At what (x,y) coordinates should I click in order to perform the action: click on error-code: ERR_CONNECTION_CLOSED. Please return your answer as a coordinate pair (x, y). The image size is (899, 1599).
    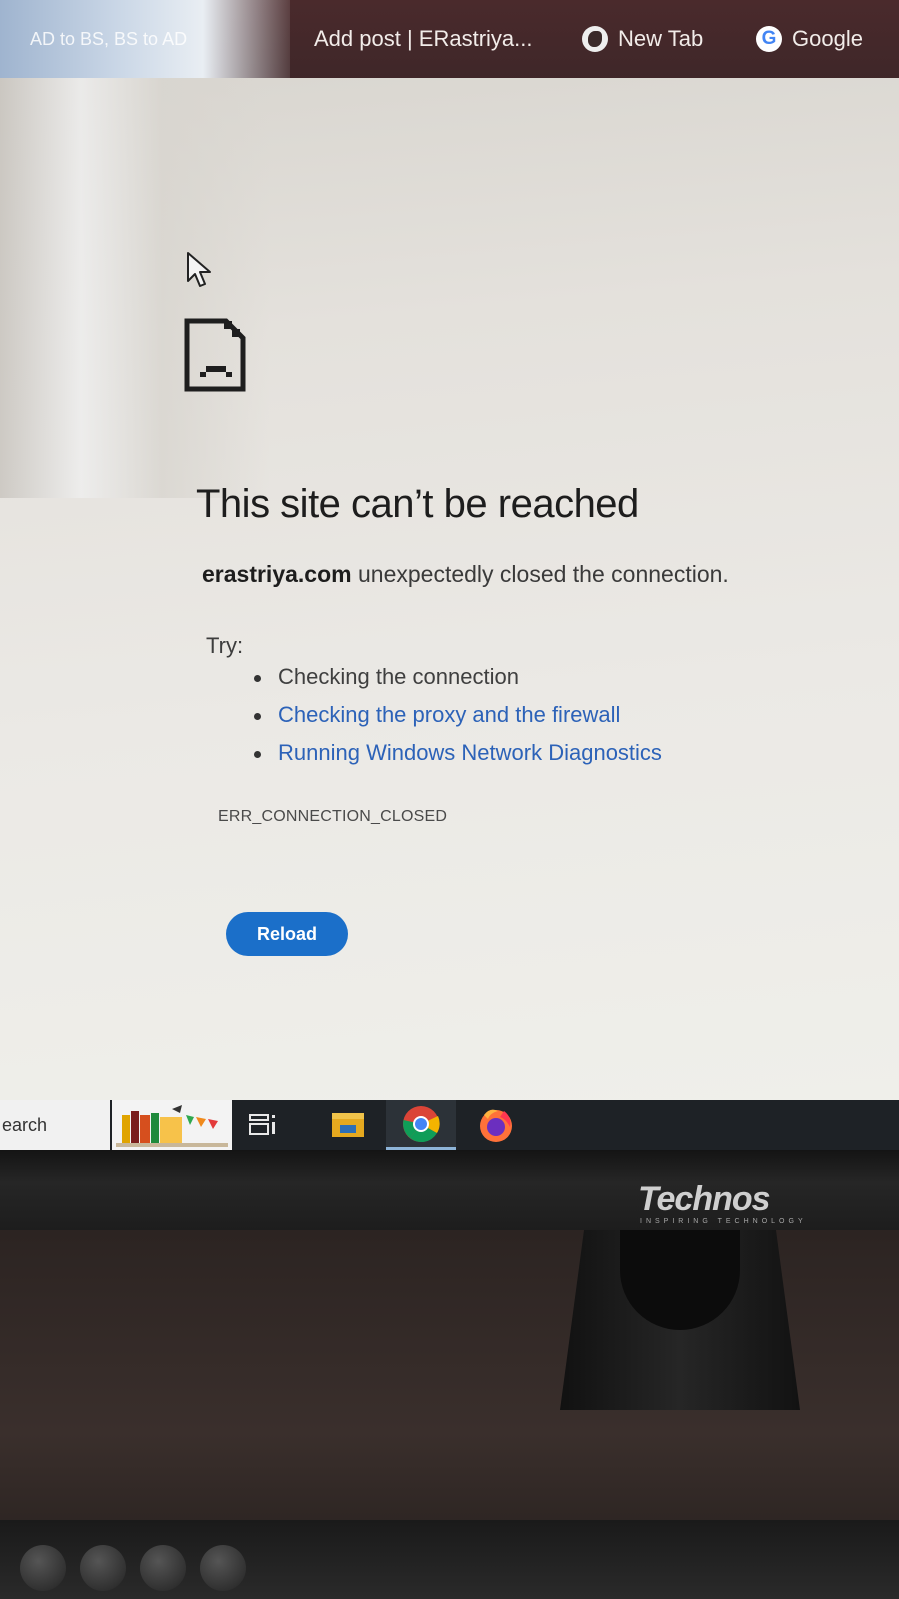
    Looking at the image, I should click on (333, 816).